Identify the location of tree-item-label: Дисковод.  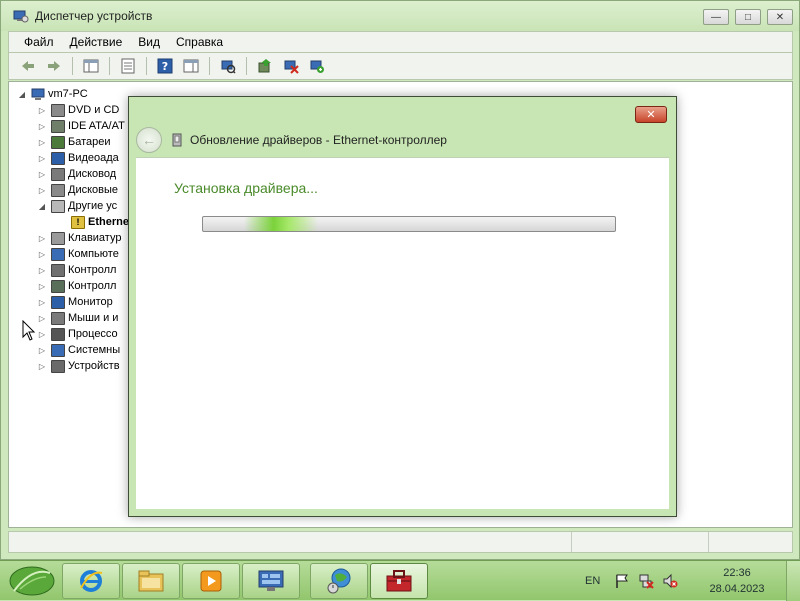
(92, 174).